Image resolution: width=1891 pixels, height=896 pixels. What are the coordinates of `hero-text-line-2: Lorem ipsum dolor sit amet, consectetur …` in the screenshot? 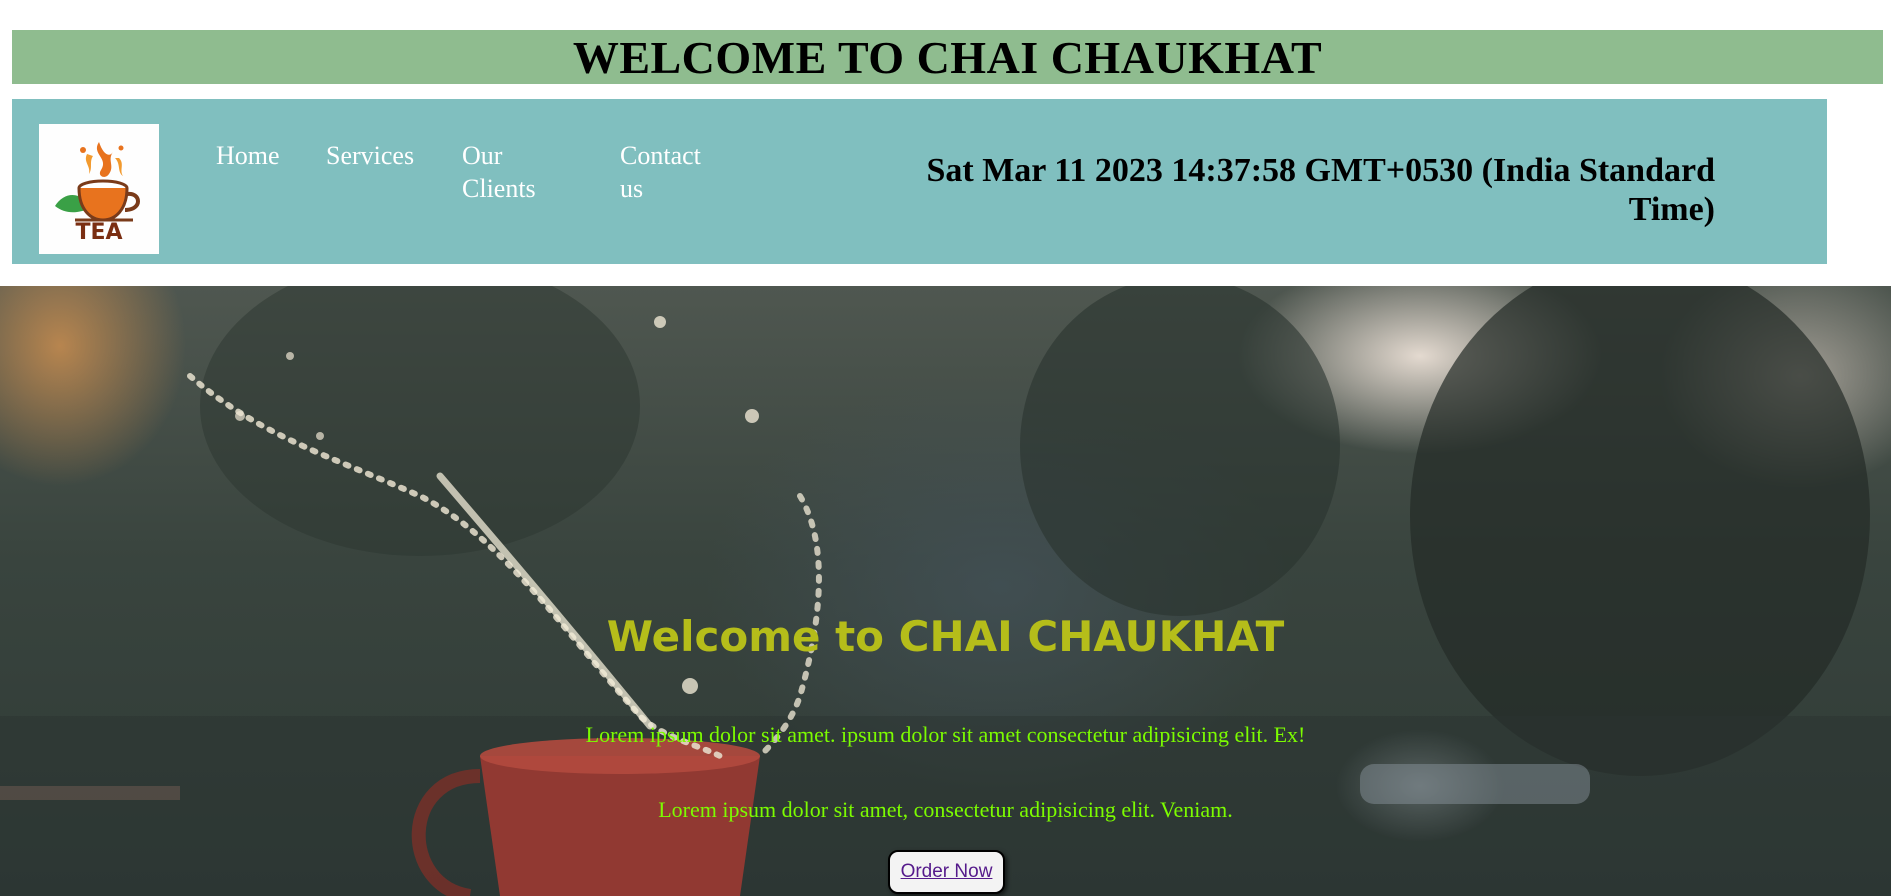 It's located at (945, 809).